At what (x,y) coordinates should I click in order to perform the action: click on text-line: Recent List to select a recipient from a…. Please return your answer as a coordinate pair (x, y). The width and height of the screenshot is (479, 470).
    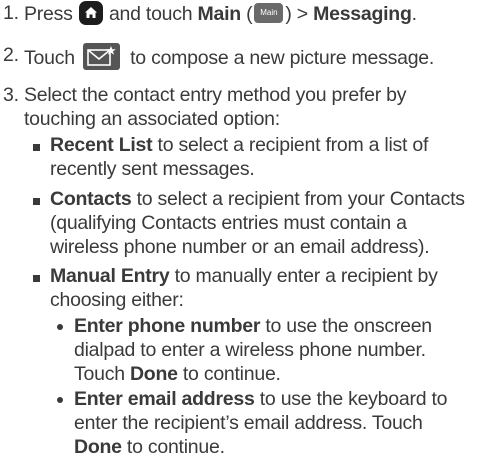
    Looking at the image, I should click on (263, 145).